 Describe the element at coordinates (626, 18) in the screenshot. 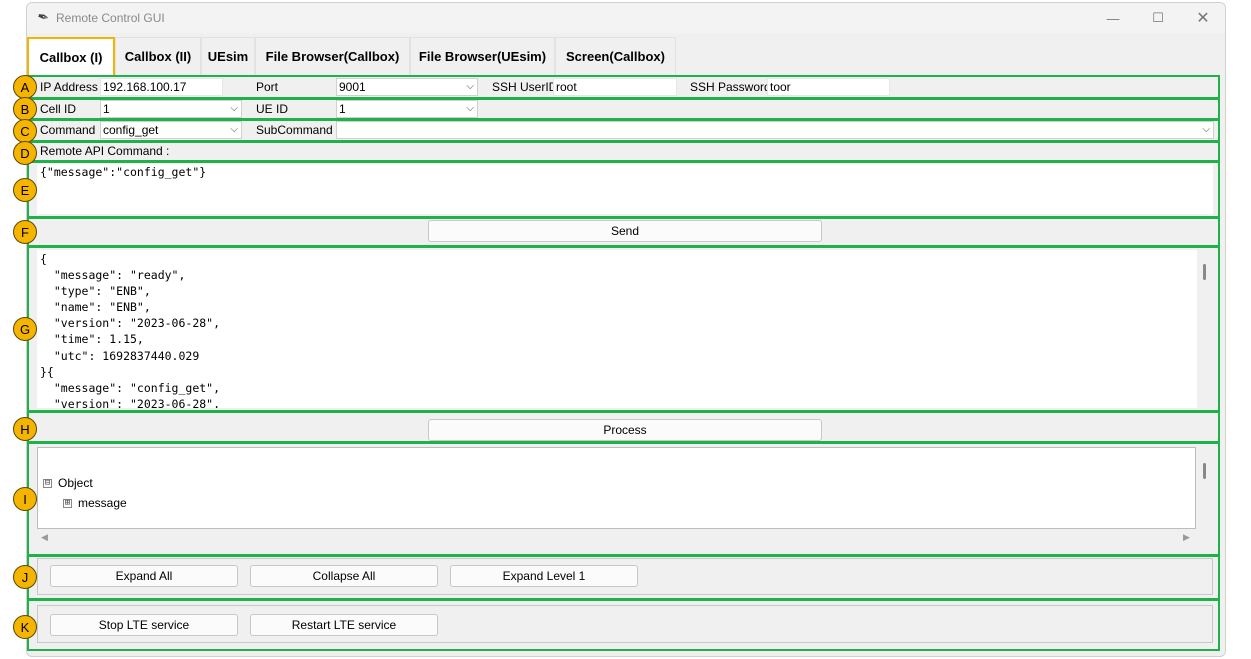

I see `title-bar: ✒ Remote Control GUI — ☐ ✕` at that location.